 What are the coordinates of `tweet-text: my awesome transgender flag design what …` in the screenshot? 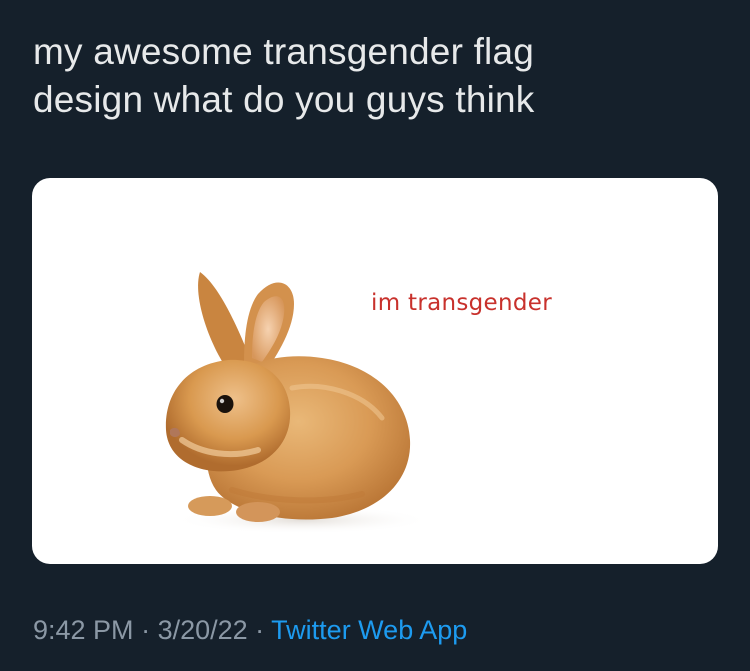 It's located at (378, 76).